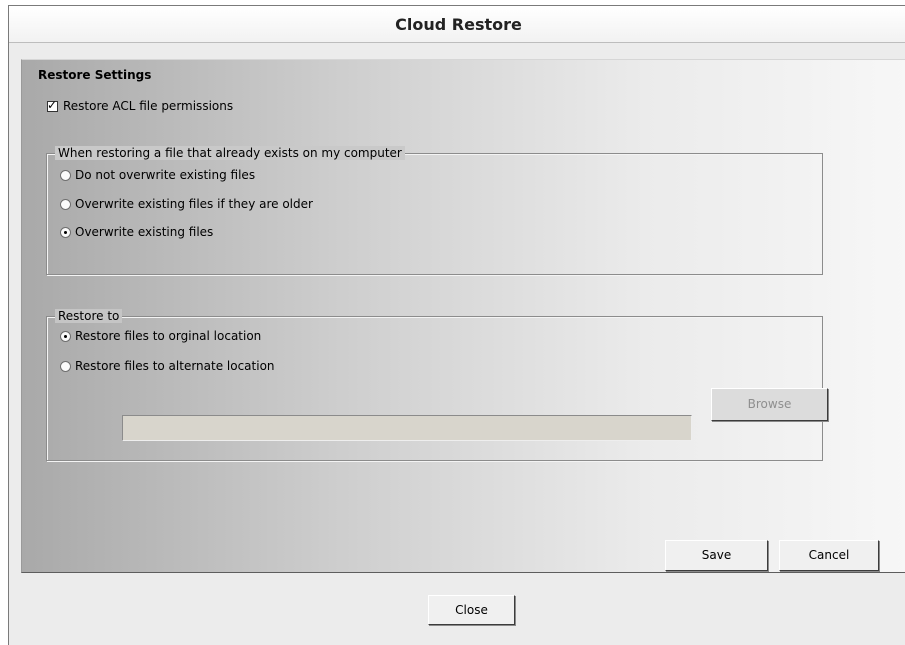 This screenshot has width=905, height=645. I want to click on section-title: Restore Settings, so click(95, 75).